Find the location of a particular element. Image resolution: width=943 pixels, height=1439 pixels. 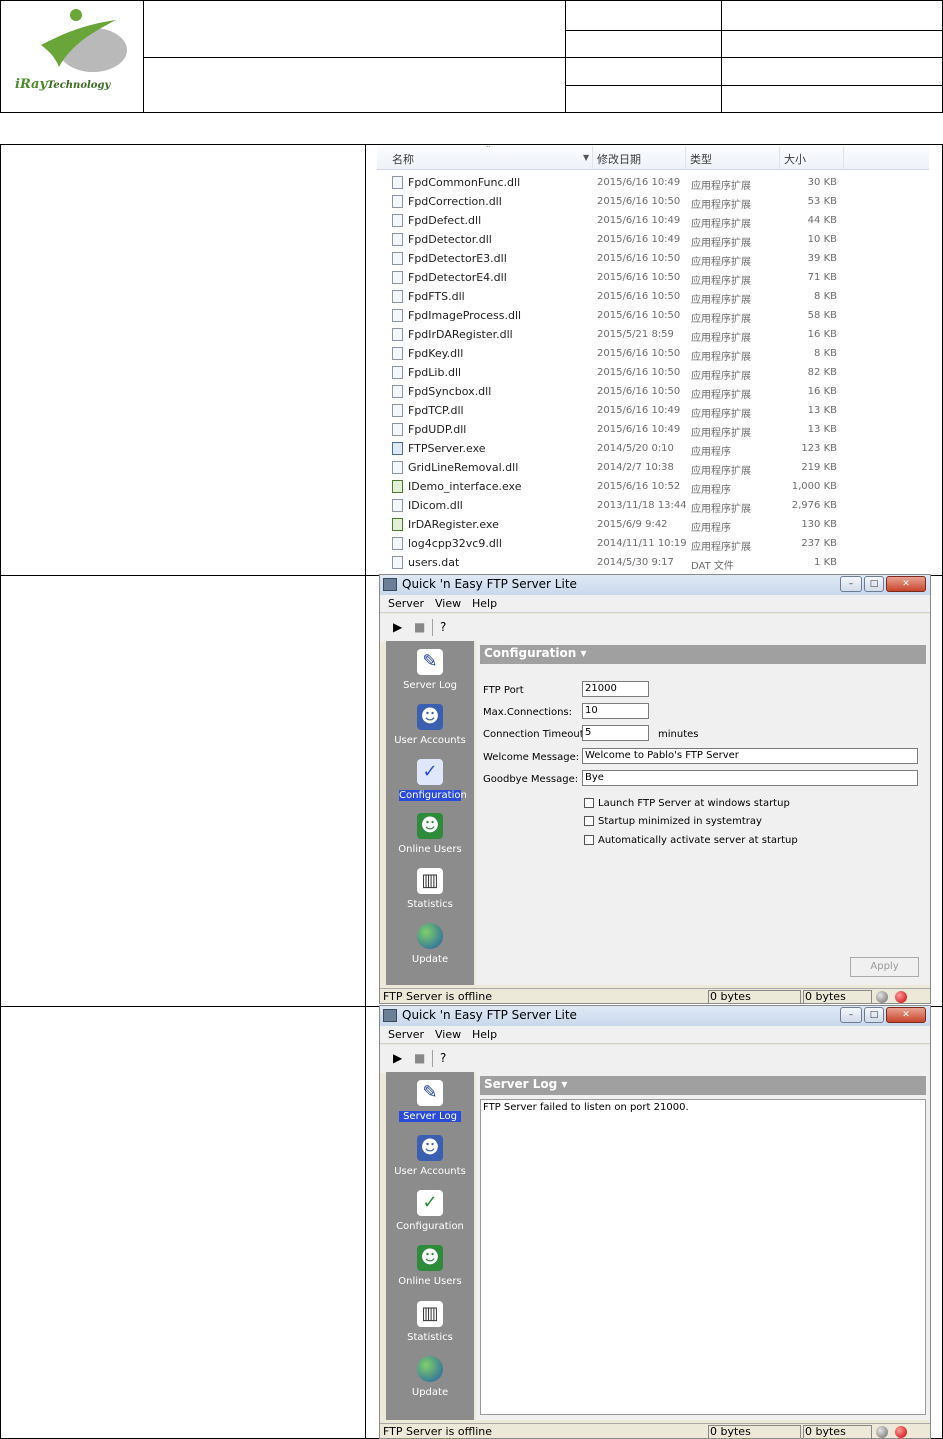

auto-activate-checkbox is located at coordinates (589, 840).